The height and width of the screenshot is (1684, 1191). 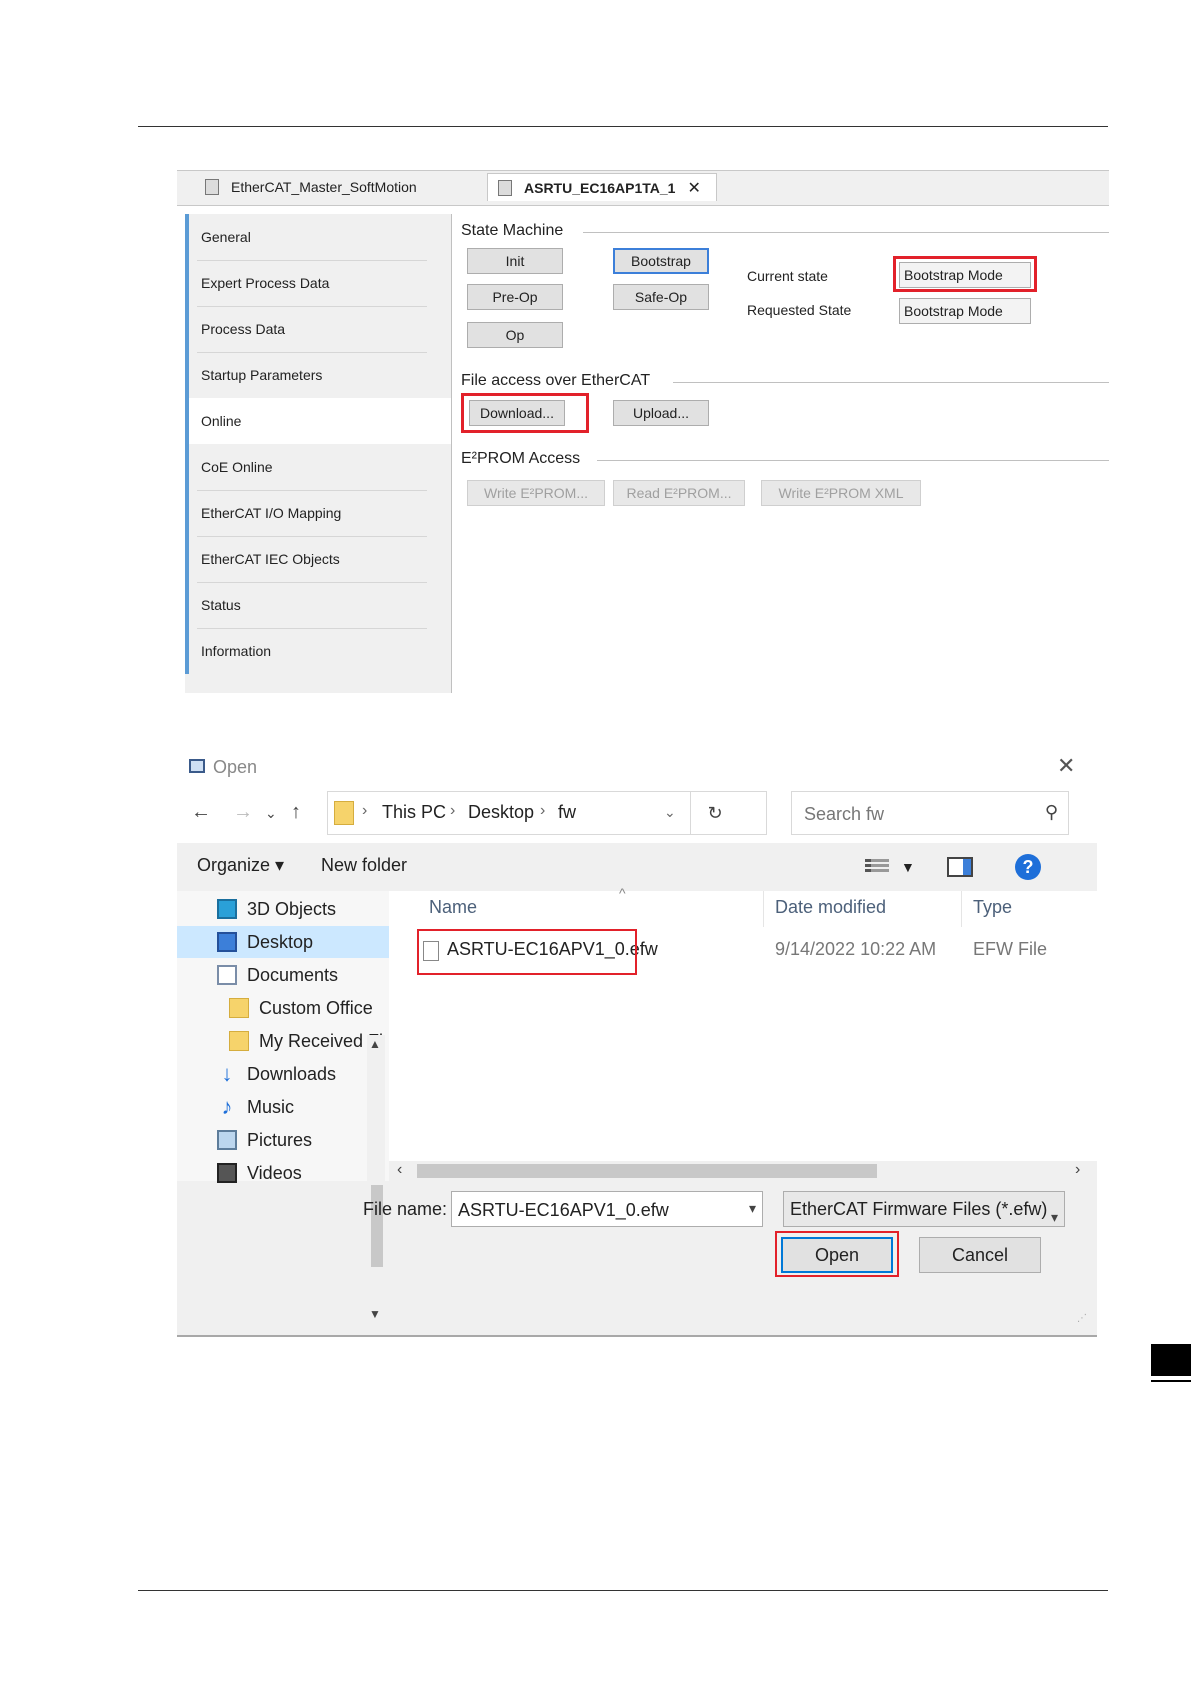 I want to click on desktop-icon, so click(x=227, y=942).